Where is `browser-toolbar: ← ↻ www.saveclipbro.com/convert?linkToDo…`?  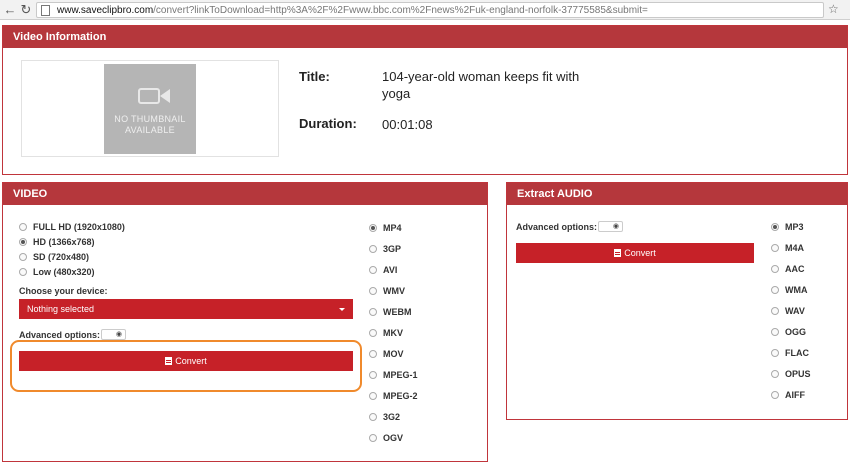
browser-toolbar: ← ↻ www.saveclipbro.com/convert?linkToDo… is located at coordinates (425, 10).